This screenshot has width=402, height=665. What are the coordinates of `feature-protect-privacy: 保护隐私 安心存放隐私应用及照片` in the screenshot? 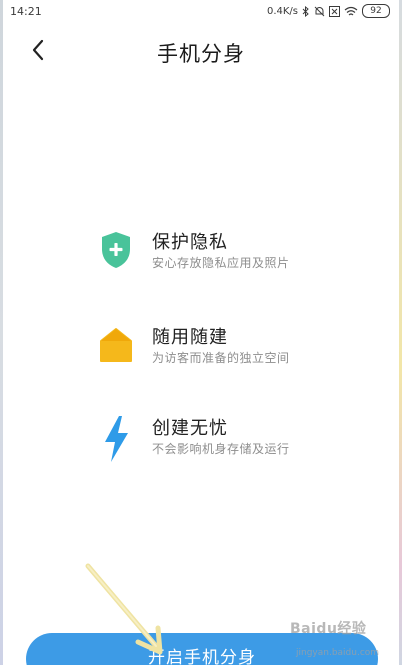 It's located at (236, 253).